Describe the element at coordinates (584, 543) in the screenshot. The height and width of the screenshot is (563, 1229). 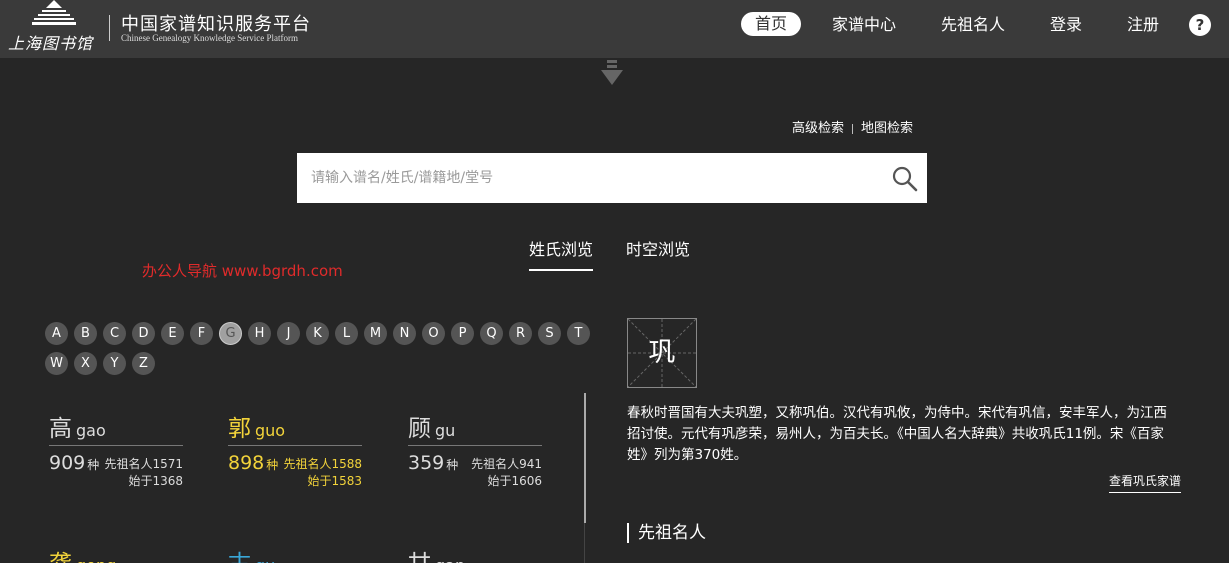
I see `scrollbar-track` at that location.